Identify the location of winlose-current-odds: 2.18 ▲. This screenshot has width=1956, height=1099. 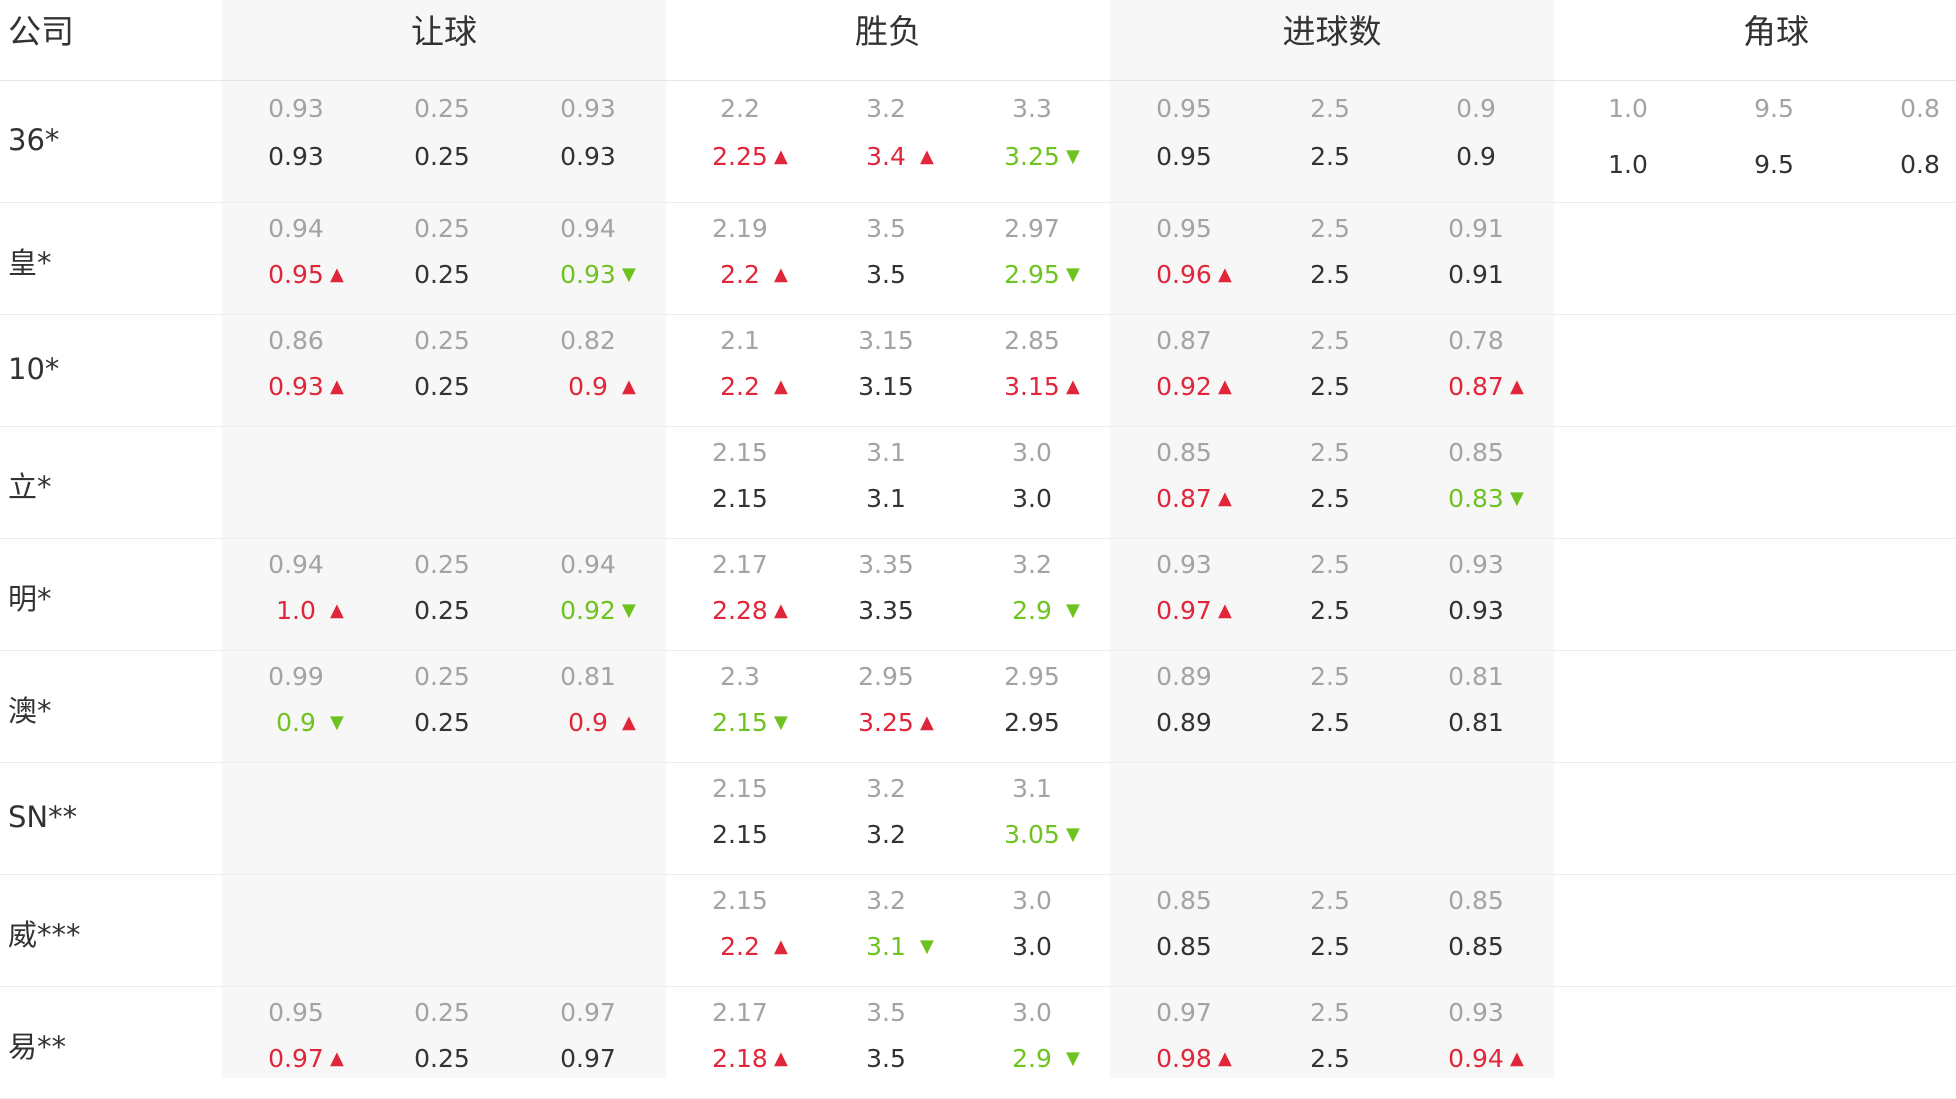
(740, 1058).